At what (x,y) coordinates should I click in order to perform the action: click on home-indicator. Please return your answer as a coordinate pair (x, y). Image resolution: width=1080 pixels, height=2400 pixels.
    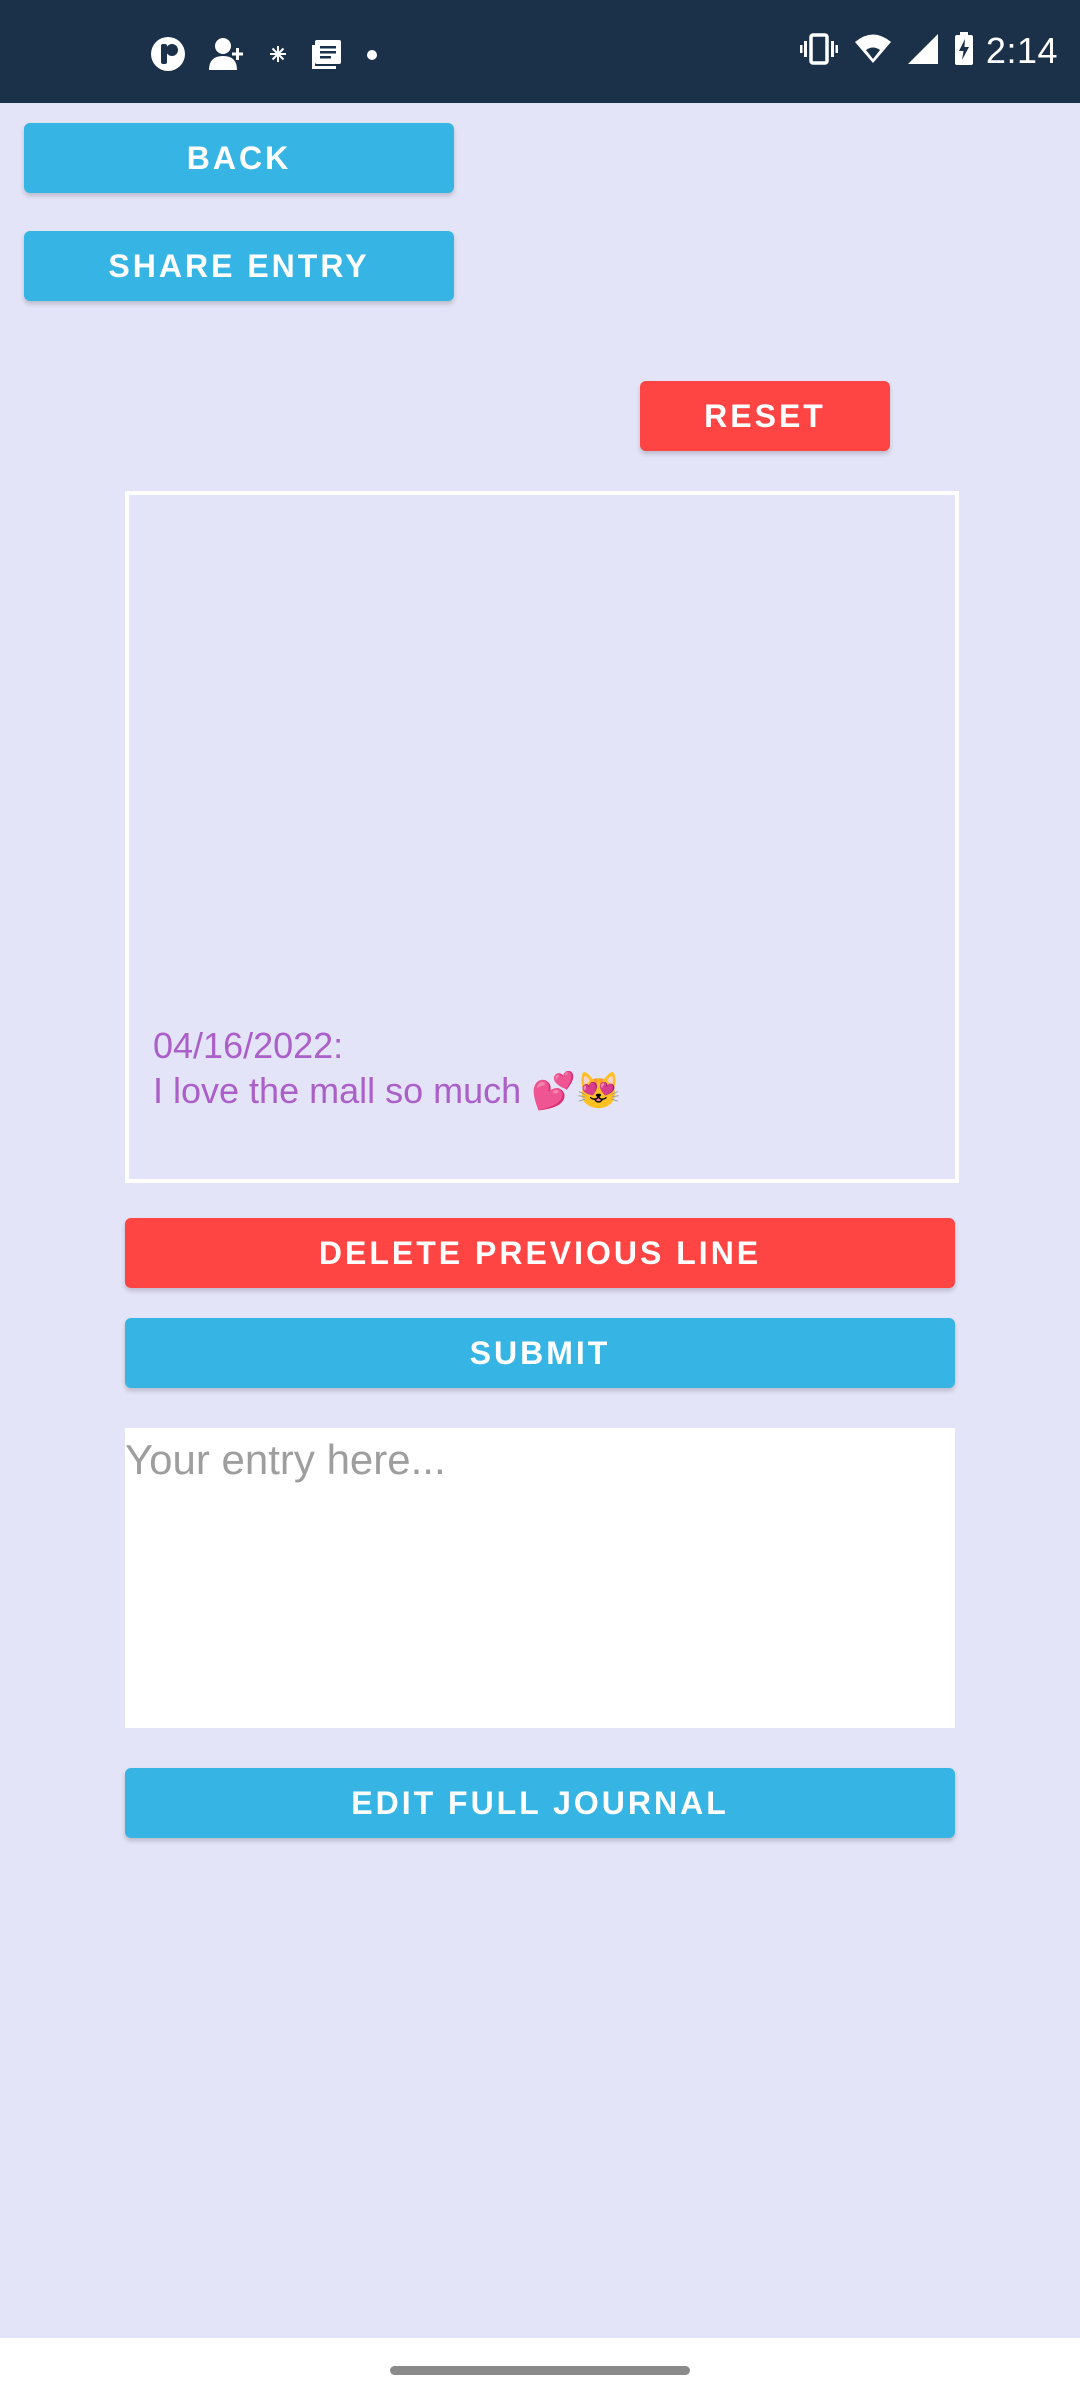
    Looking at the image, I should click on (540, 2370).